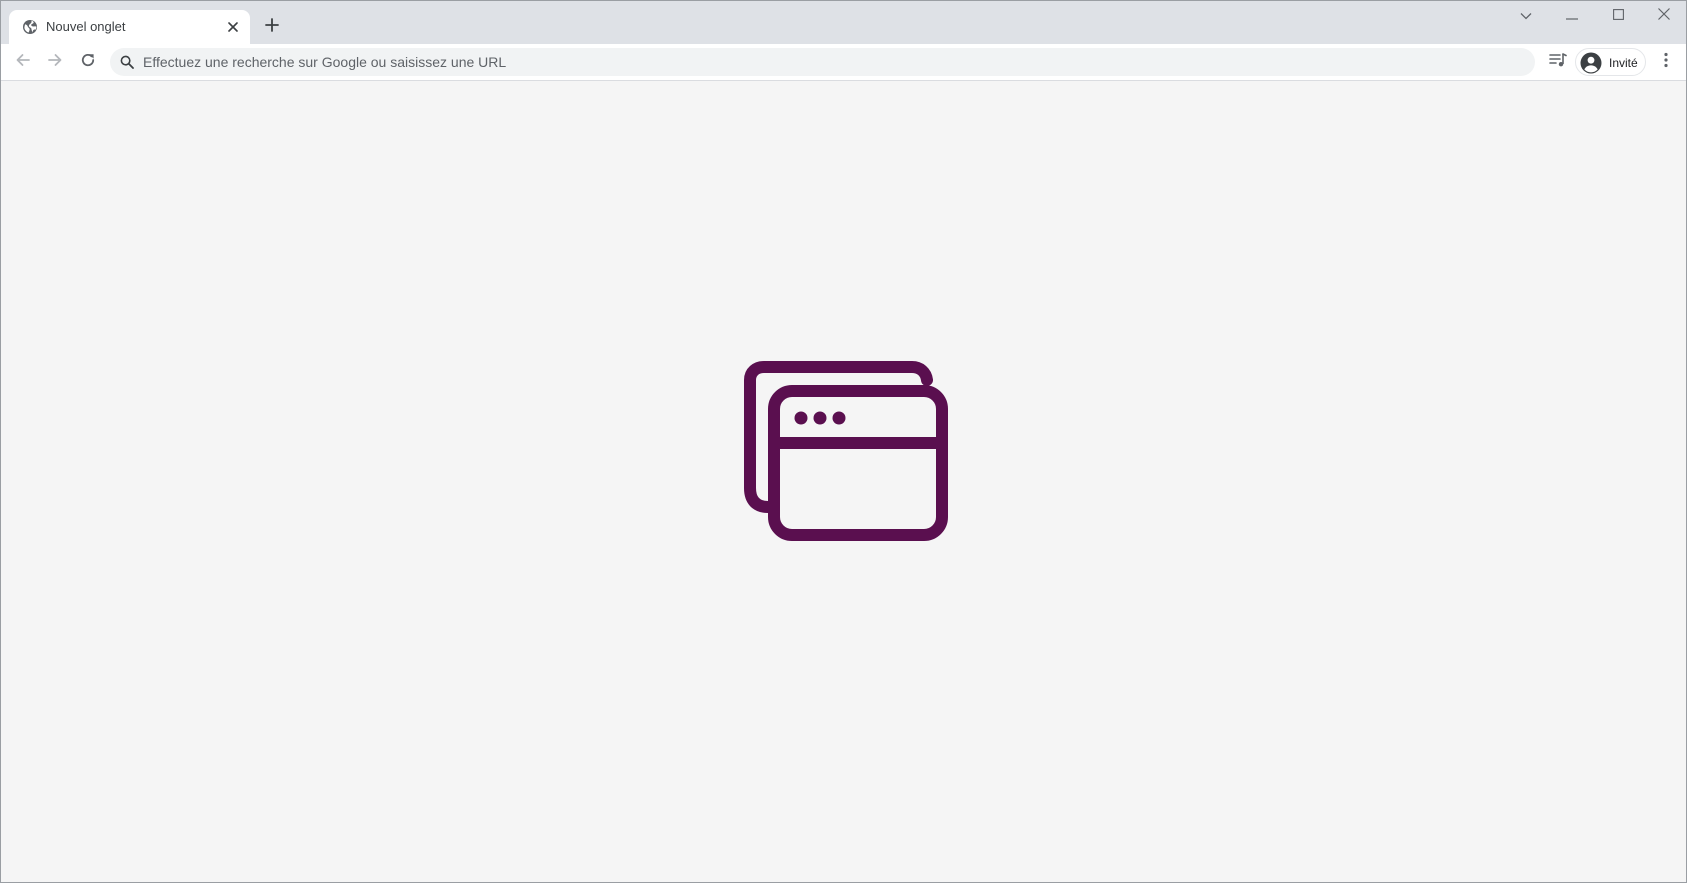 The height and width of the screenshot is (883, 1687). I want to click on omnibox, so click(822, 62).